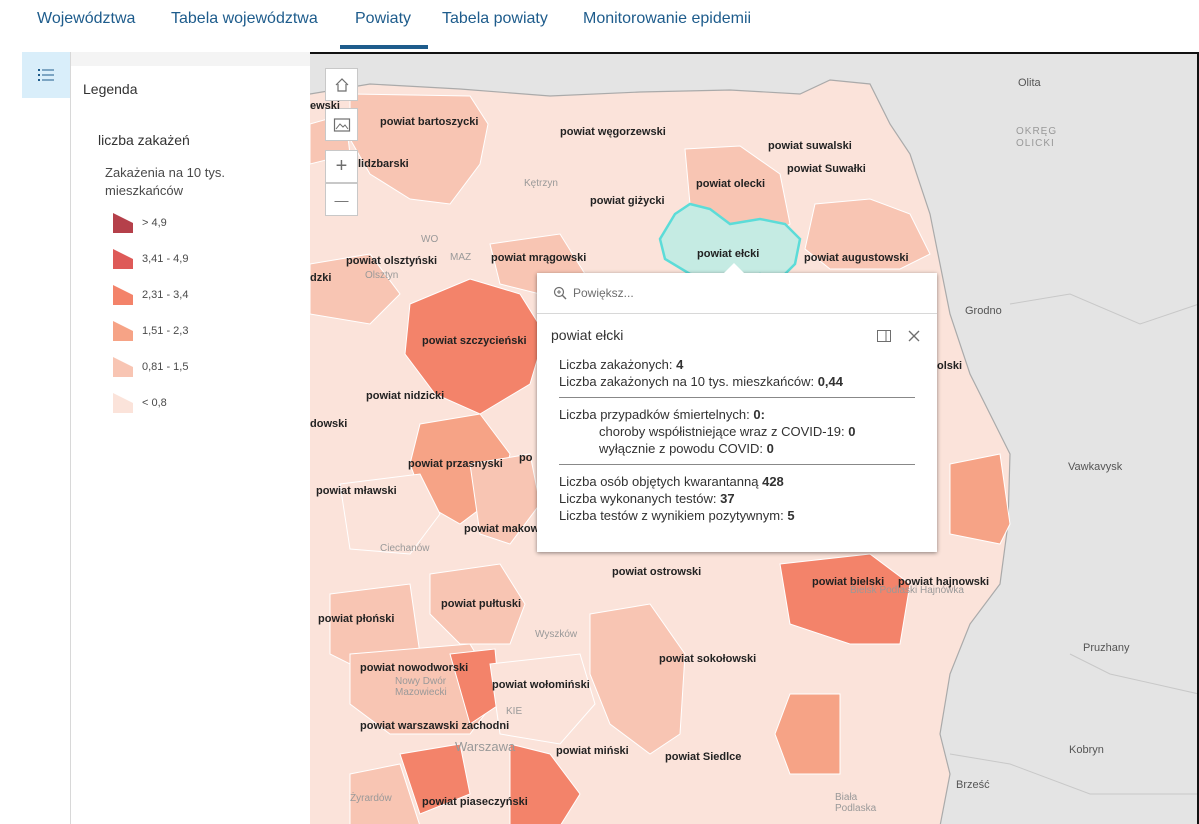 The width and height of the screenshot is (1199, 824). I want to click on legend-list-icon, so click(46, 75).